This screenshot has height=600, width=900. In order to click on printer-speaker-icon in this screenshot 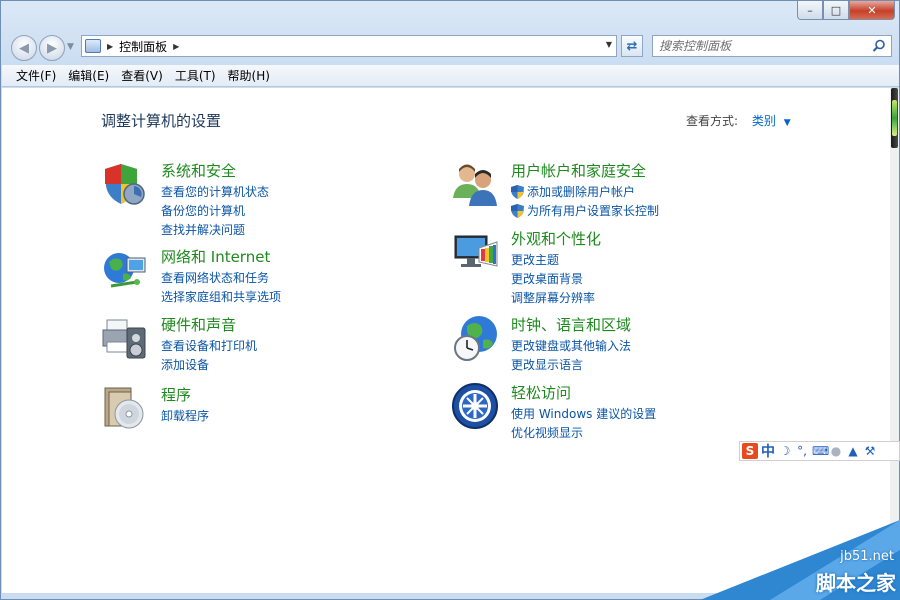, I will do `click(125, 338)`.